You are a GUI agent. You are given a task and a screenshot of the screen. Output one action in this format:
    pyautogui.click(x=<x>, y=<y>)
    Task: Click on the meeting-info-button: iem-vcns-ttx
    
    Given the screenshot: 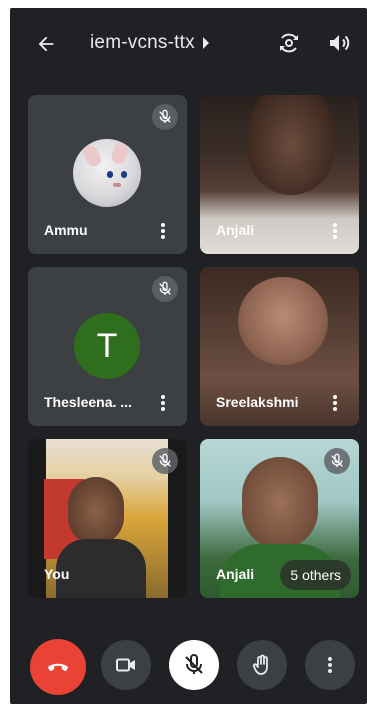 What is the action you would take?
    pyautogui.click(x=150, y=43)
    